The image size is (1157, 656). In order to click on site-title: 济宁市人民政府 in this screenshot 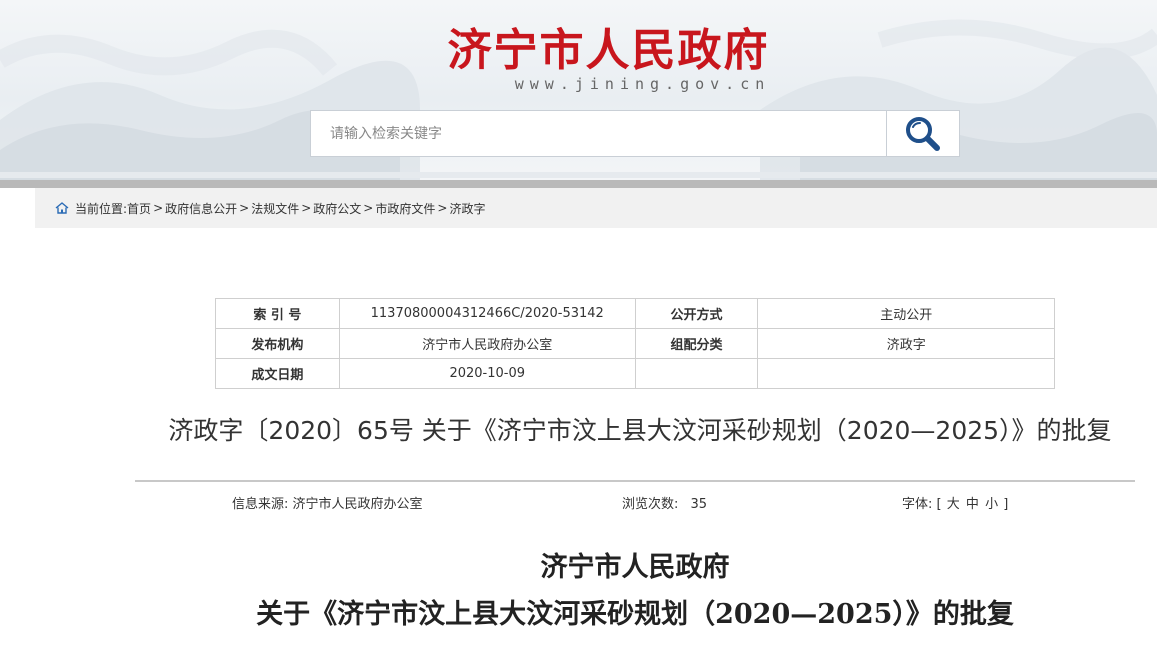, I will do `click(608, 50)`.